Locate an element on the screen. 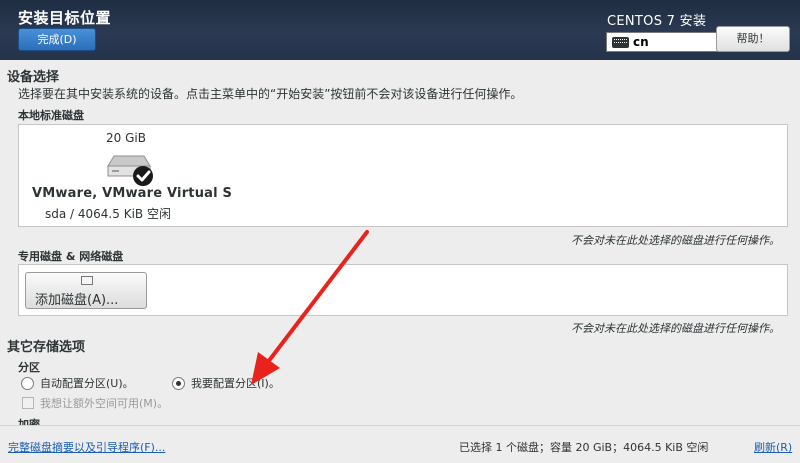 The height and width of the screenshot is (463, 800). local-disks-note: 不会对未在此处选择的磁盘进行任何操作。 is located at coordinates (675, 240).